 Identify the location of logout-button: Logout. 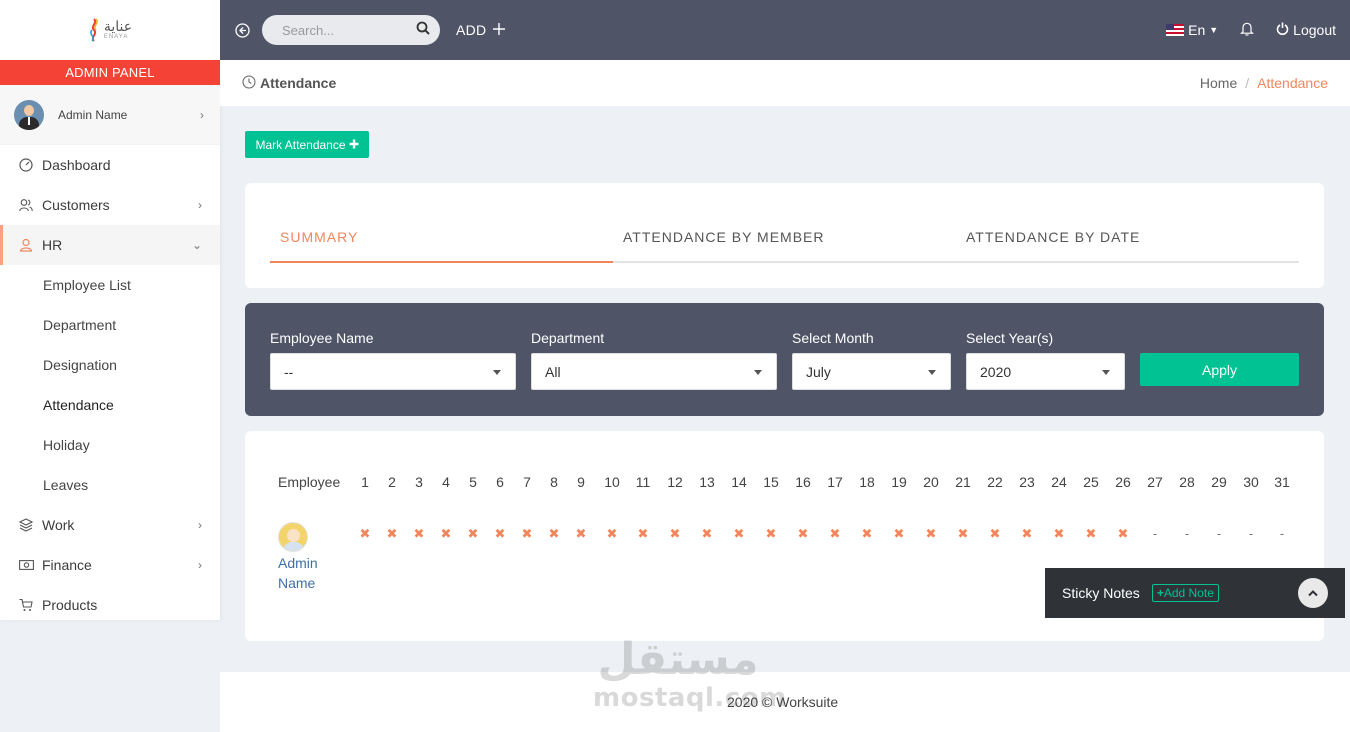
(1306, 30).